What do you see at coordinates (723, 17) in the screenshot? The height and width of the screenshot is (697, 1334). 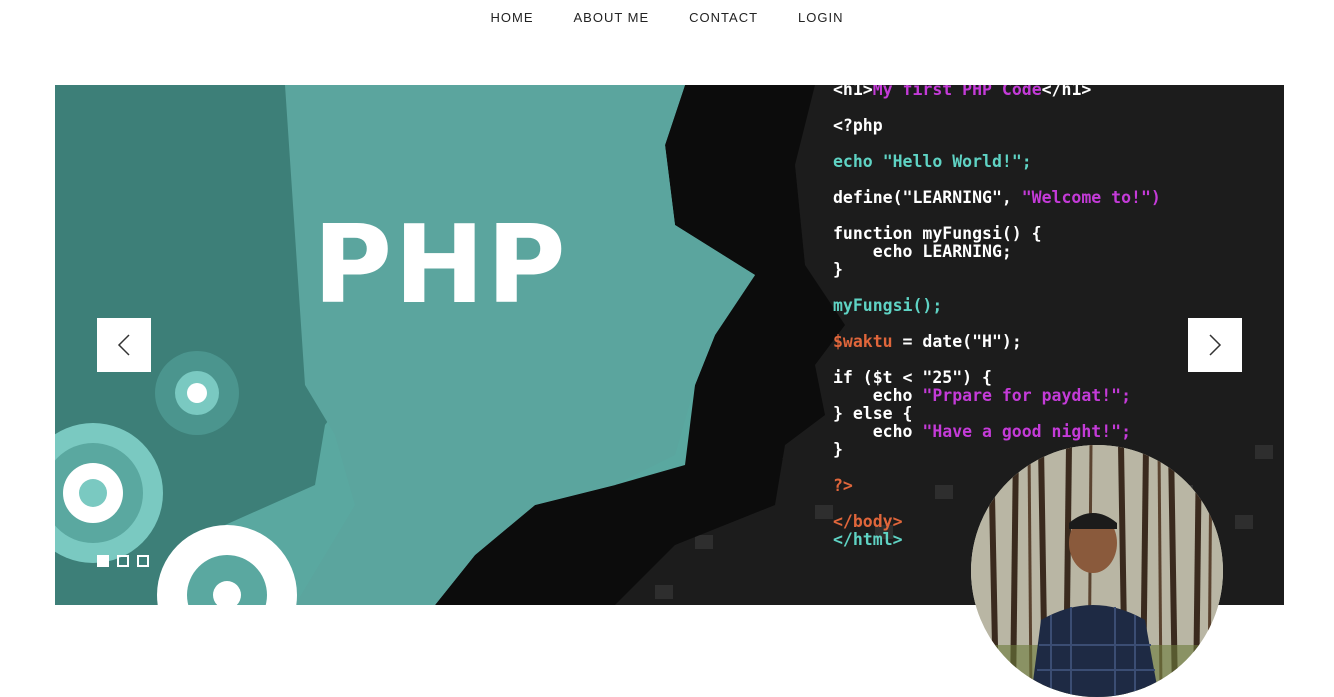 I see `nav-contact-link: CONTACT` at bounding box center [723, 17].